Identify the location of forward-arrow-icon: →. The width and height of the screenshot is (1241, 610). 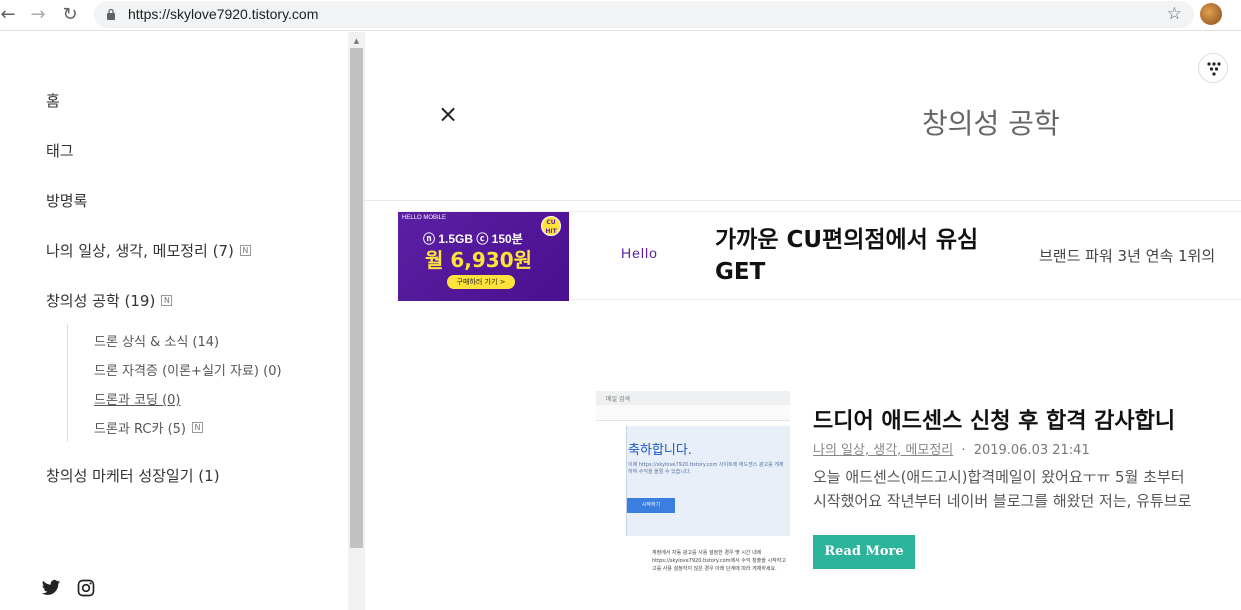
(38, 15).